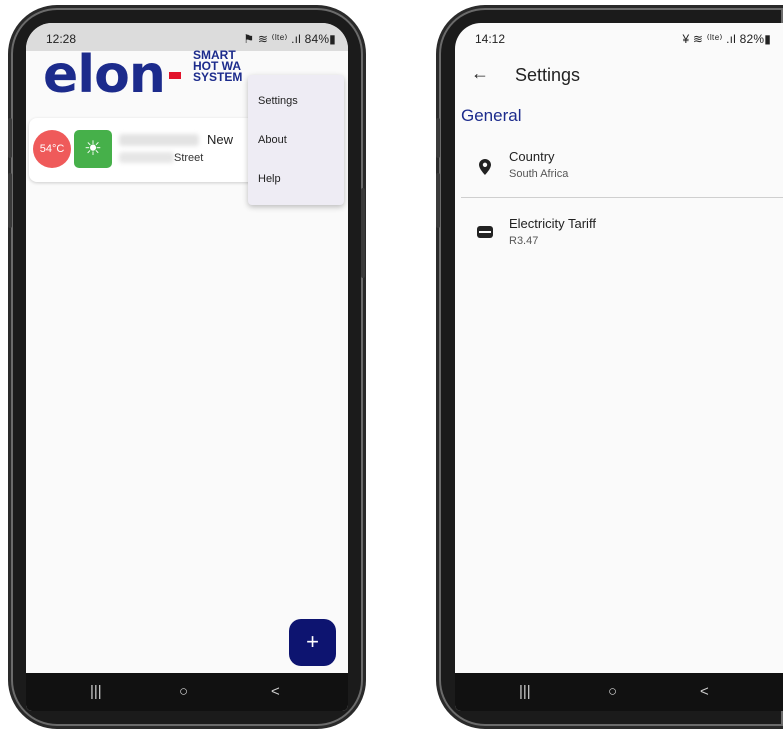  I want to click on menu-item-settings: Settings, so click(278, 101).